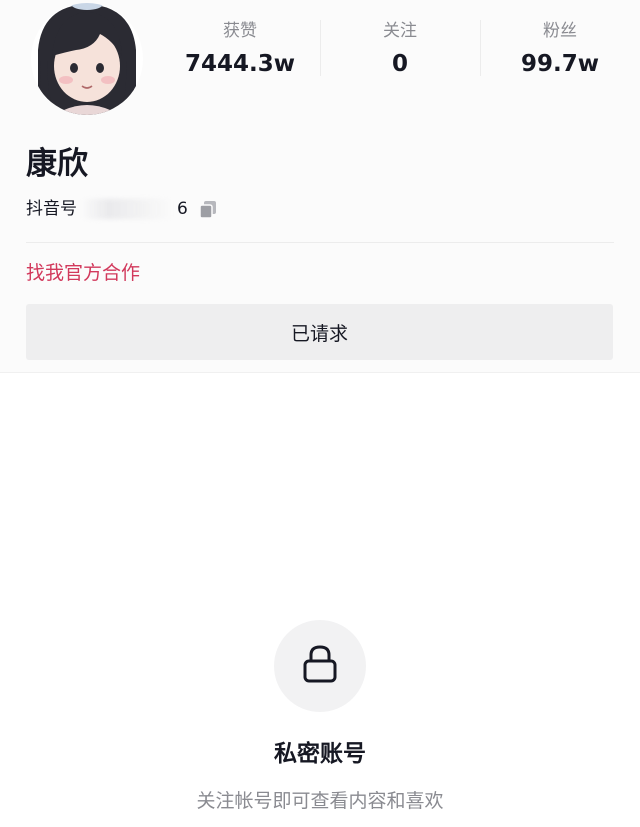 The width and height of the screenshot is (640, 827). What do you see at coordinates (399, 64) in the screenshot?
I see `stat-following-value: 0` at bounding box center [399, 64].